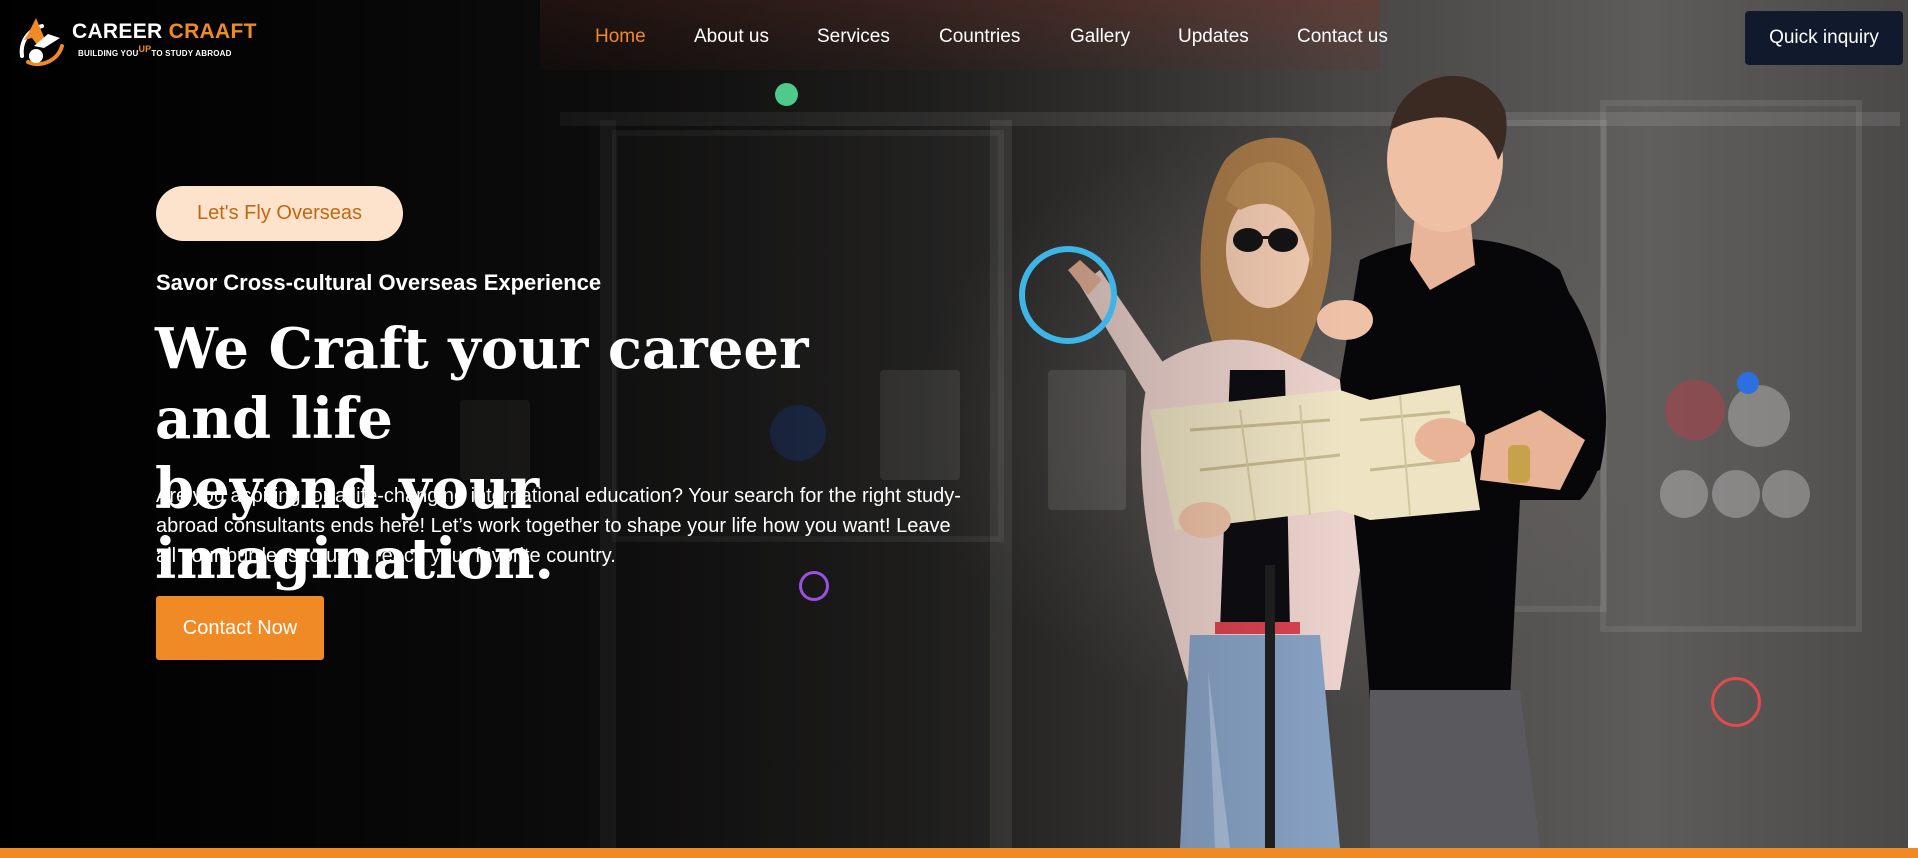 The height and width of the screenshot is (858, 1918). Describe the element at coordinates (731, 37) in the screenshot. I see `nav-about-us: About us` at that location.